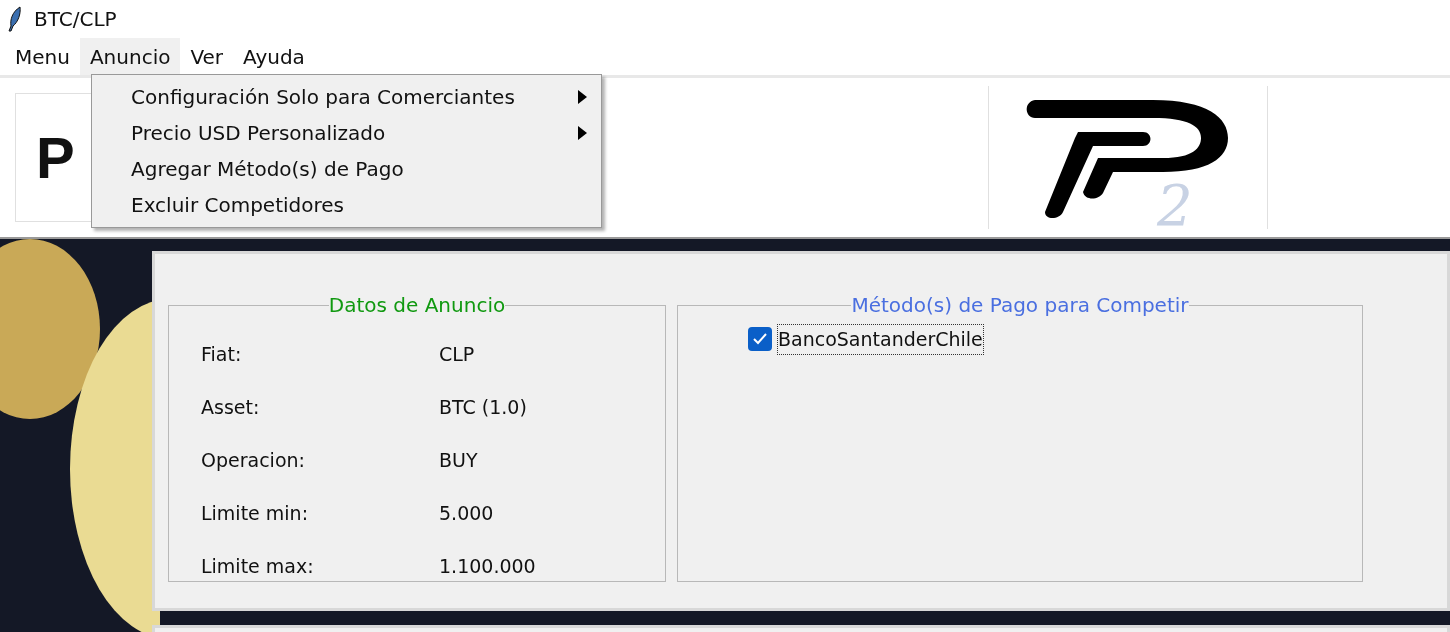 The image size is (1450, 632). Describe the element at coordinates (42, 56) in the screenshot. I see `menu-item: Menu` at that location.